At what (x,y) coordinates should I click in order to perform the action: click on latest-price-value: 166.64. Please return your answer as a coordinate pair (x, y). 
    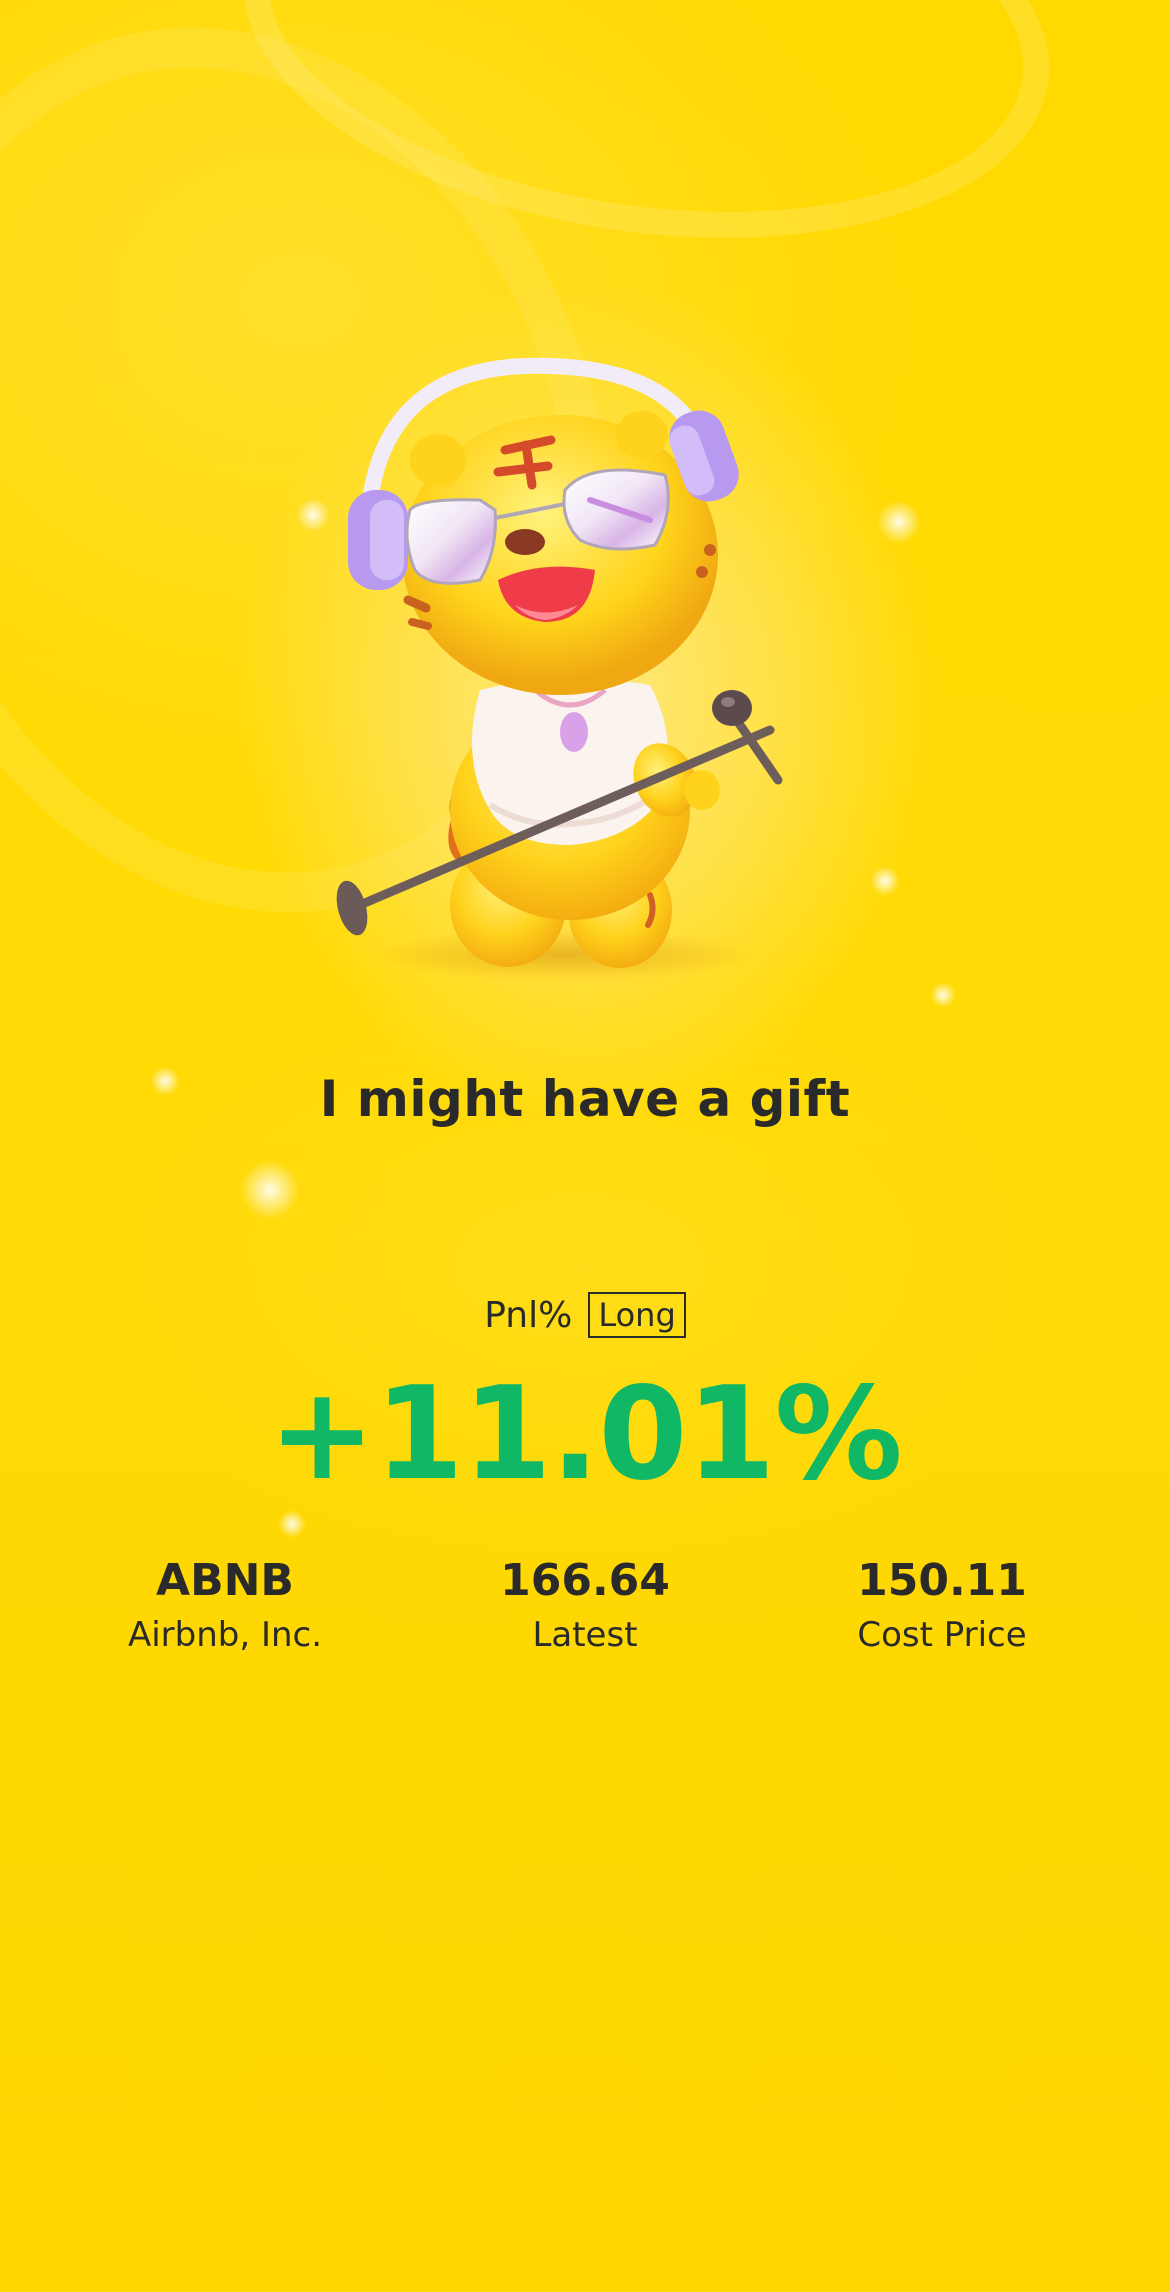
    Looking at the image, I should click on (585, 1580).